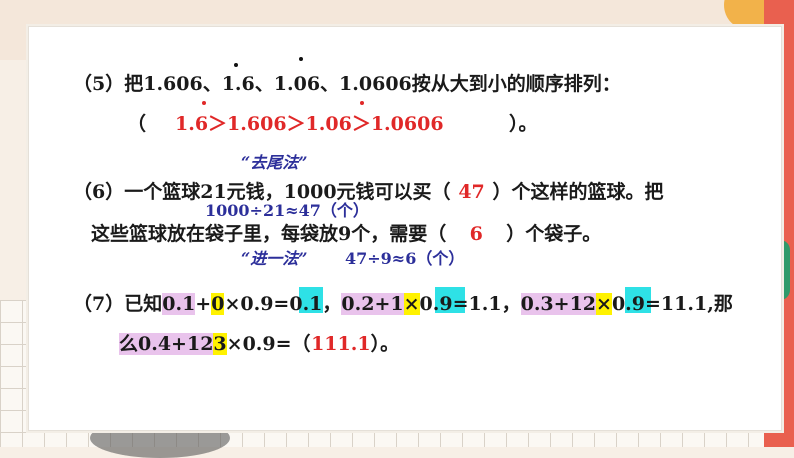 The image size is (794, 458). Describe the element at coordinates (232, 304) in the screenshot. I see `q7-text: ×` at that location.